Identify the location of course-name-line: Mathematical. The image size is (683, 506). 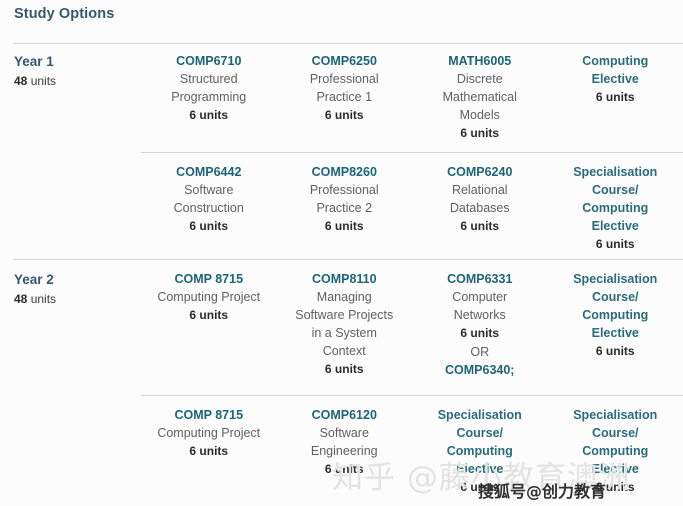
(479, 97).